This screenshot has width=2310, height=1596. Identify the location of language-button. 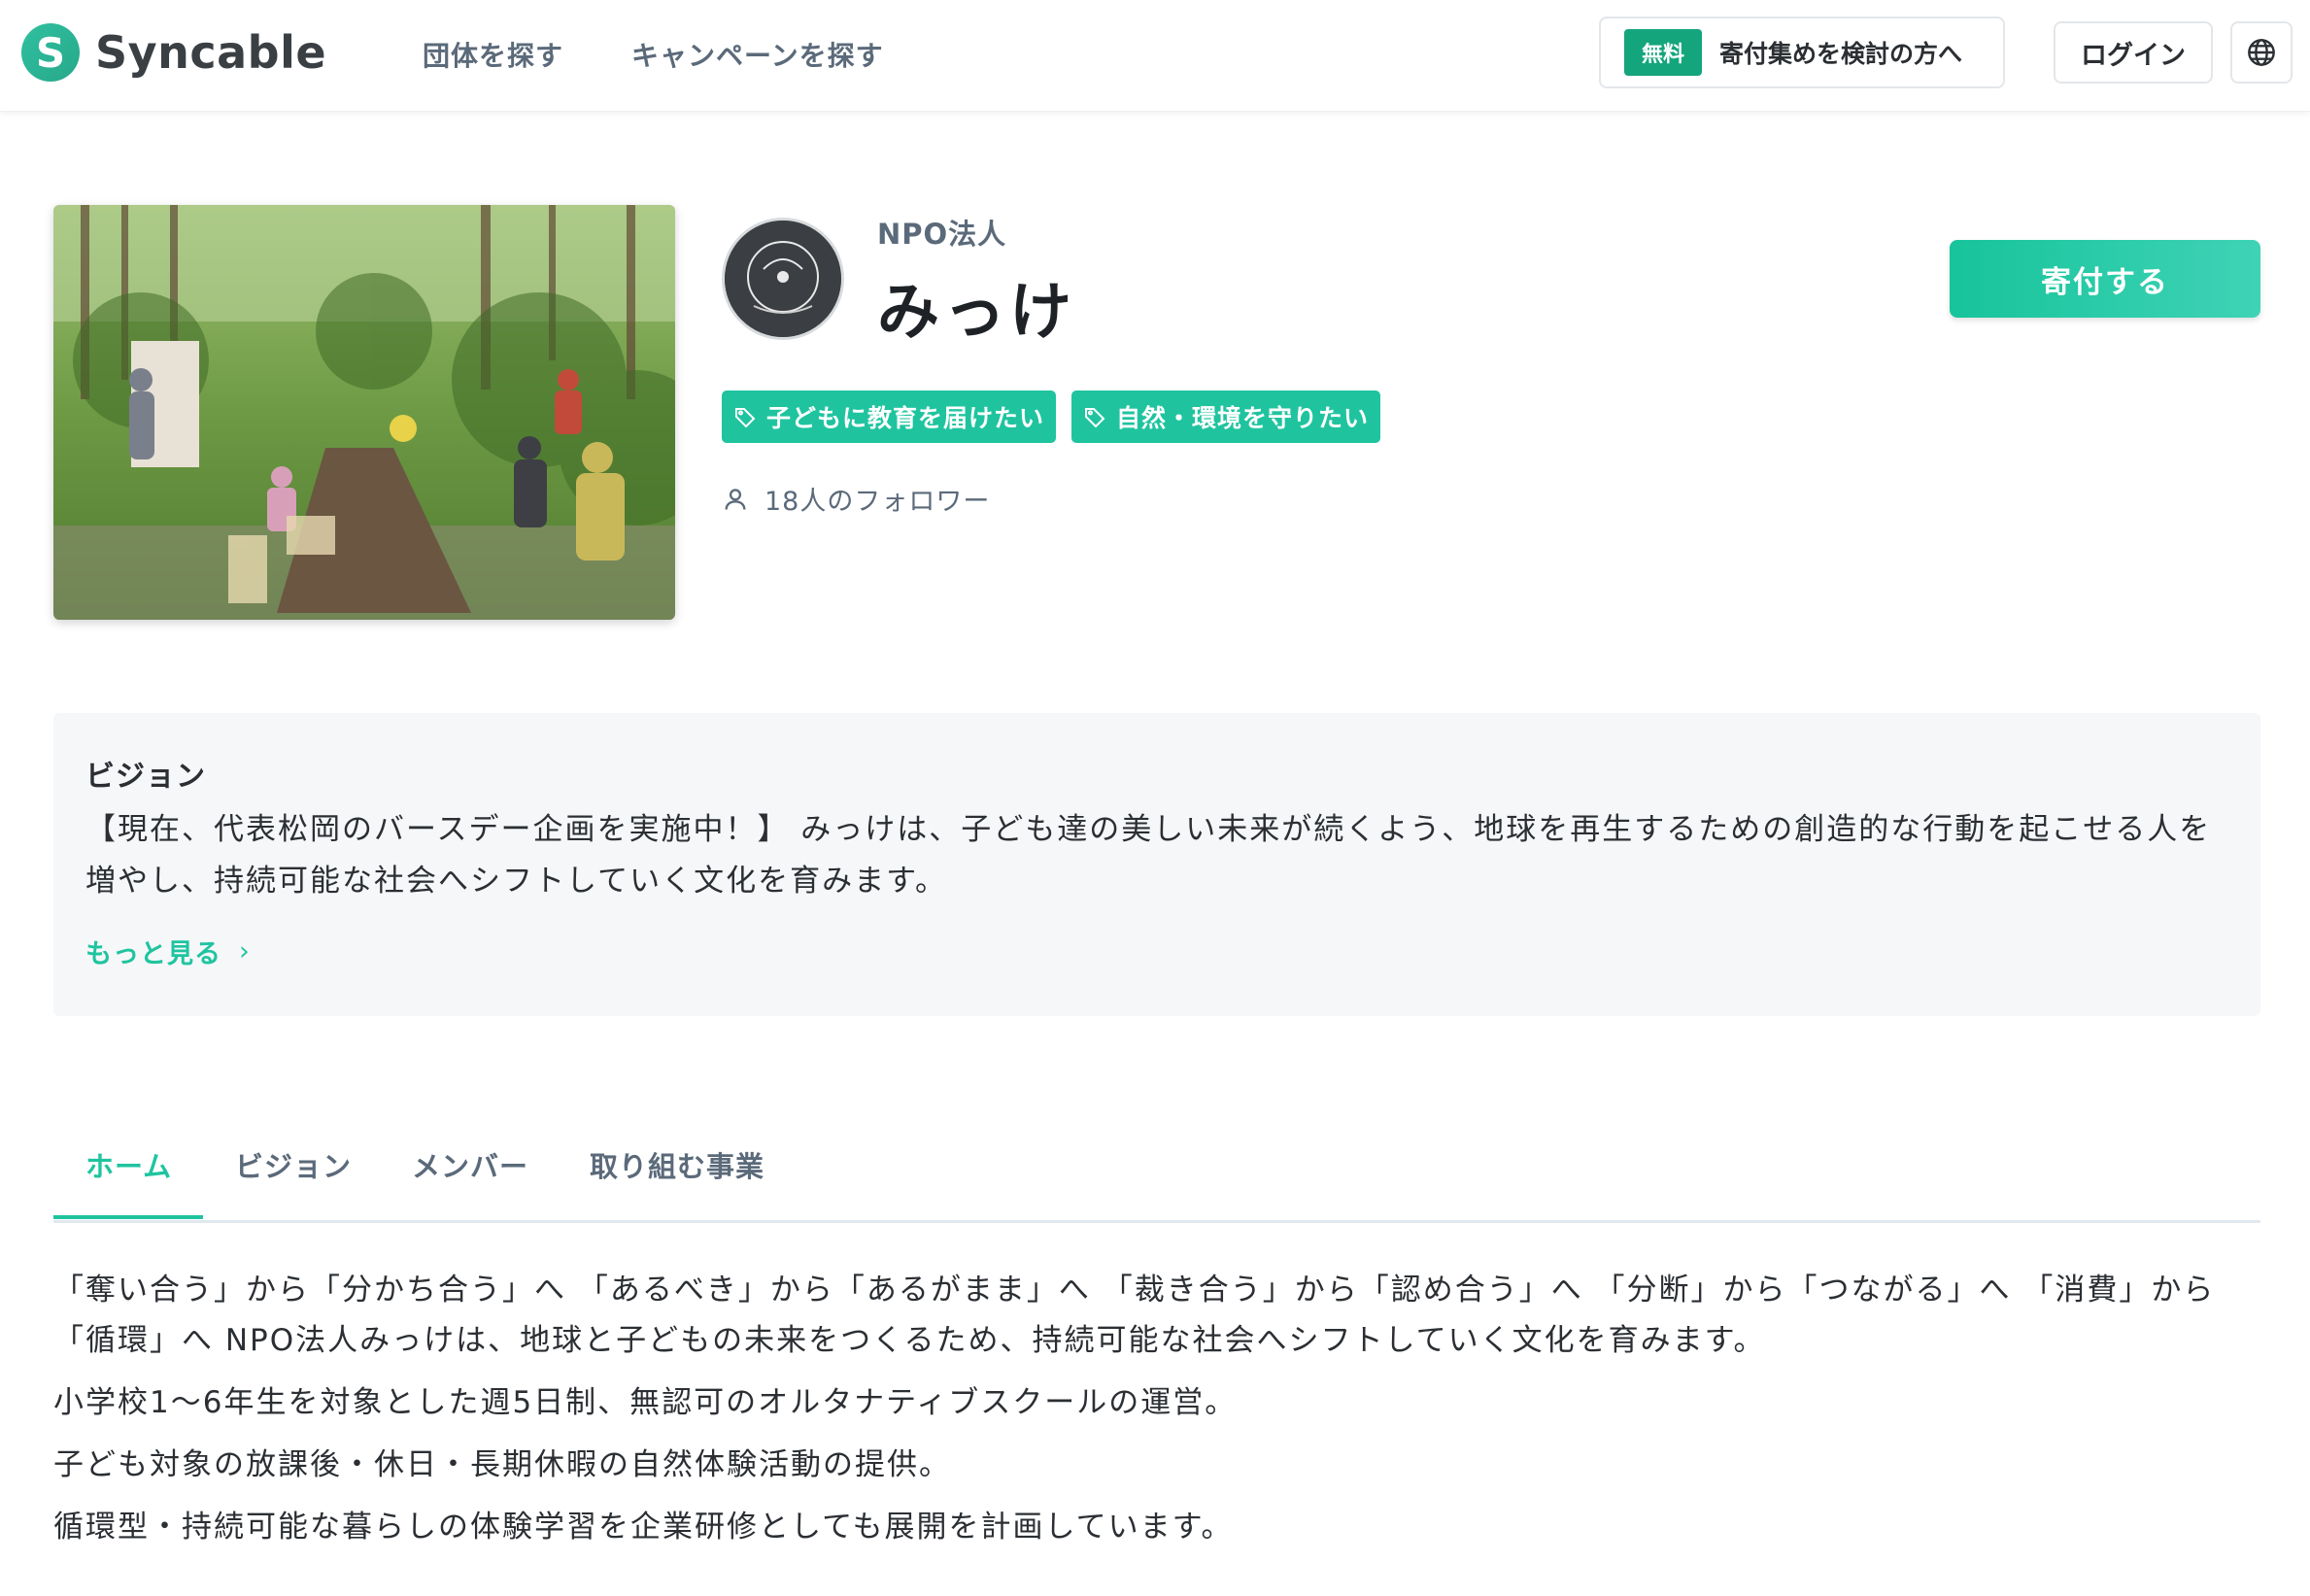
(2261, 52).